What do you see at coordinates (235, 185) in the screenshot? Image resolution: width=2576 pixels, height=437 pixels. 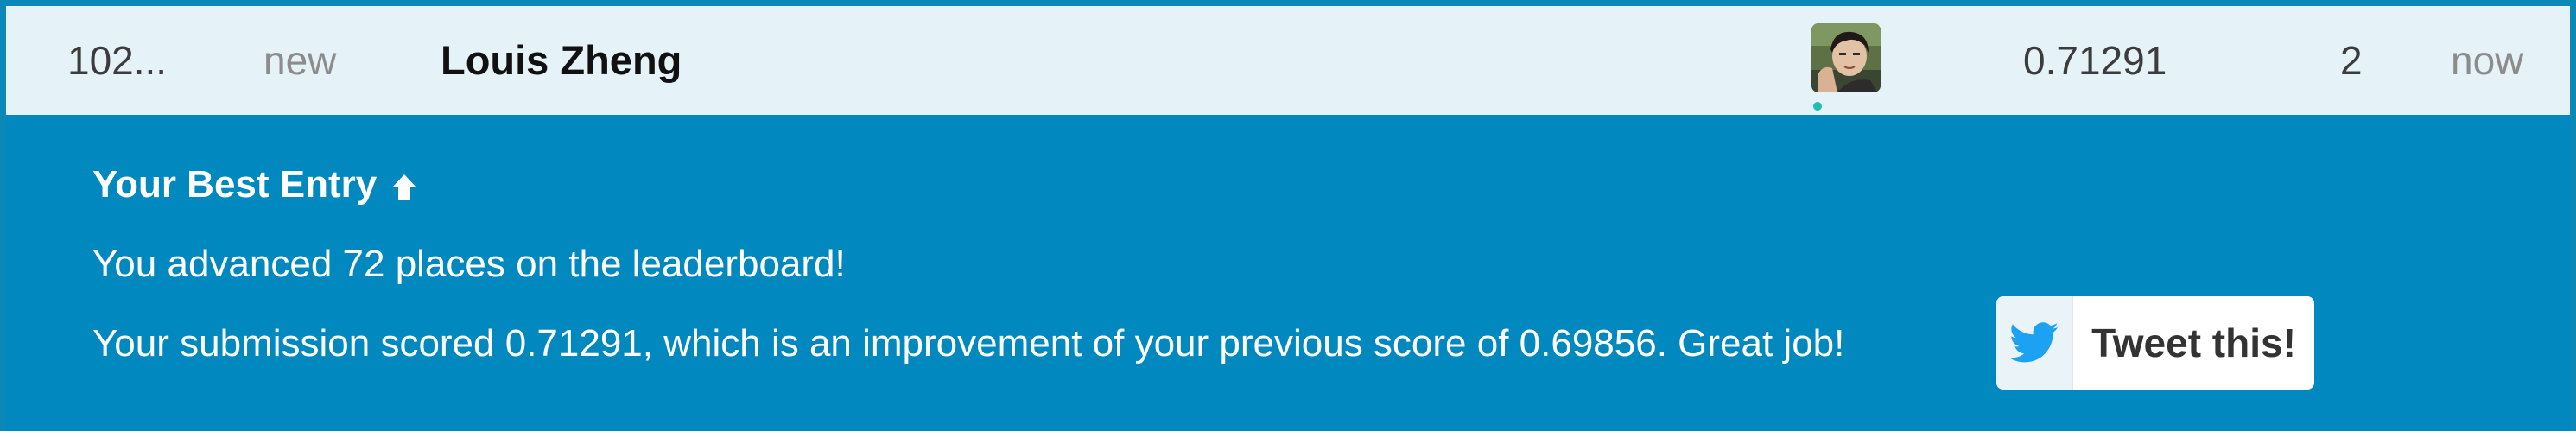 I see `best-entry-heading-text: Your Best Entry` at bounding box center [235, 185].